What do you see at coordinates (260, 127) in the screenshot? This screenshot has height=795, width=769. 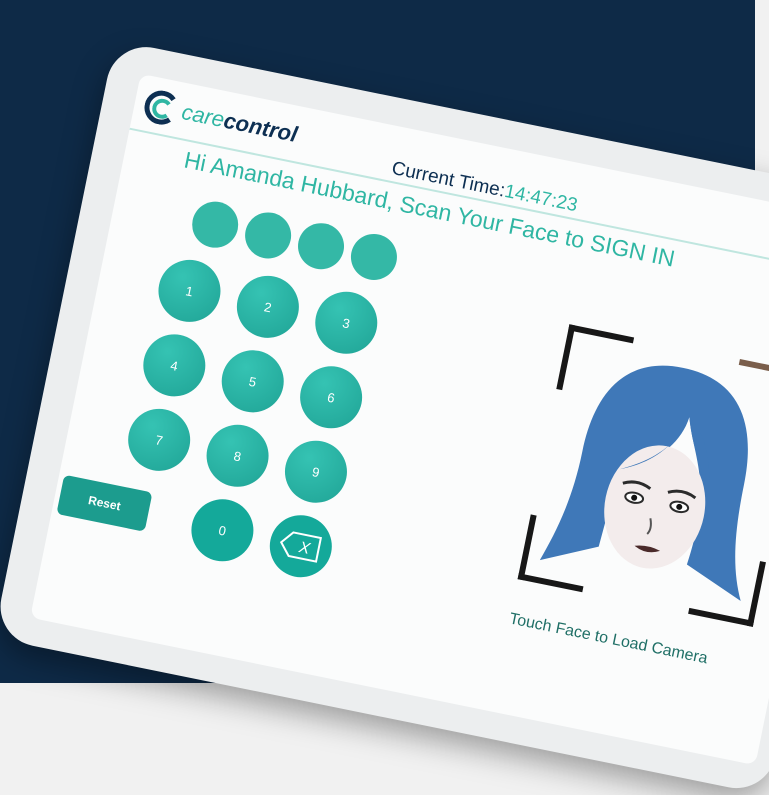 I see `logo-text-control: control` at bounding box center [260, 127].